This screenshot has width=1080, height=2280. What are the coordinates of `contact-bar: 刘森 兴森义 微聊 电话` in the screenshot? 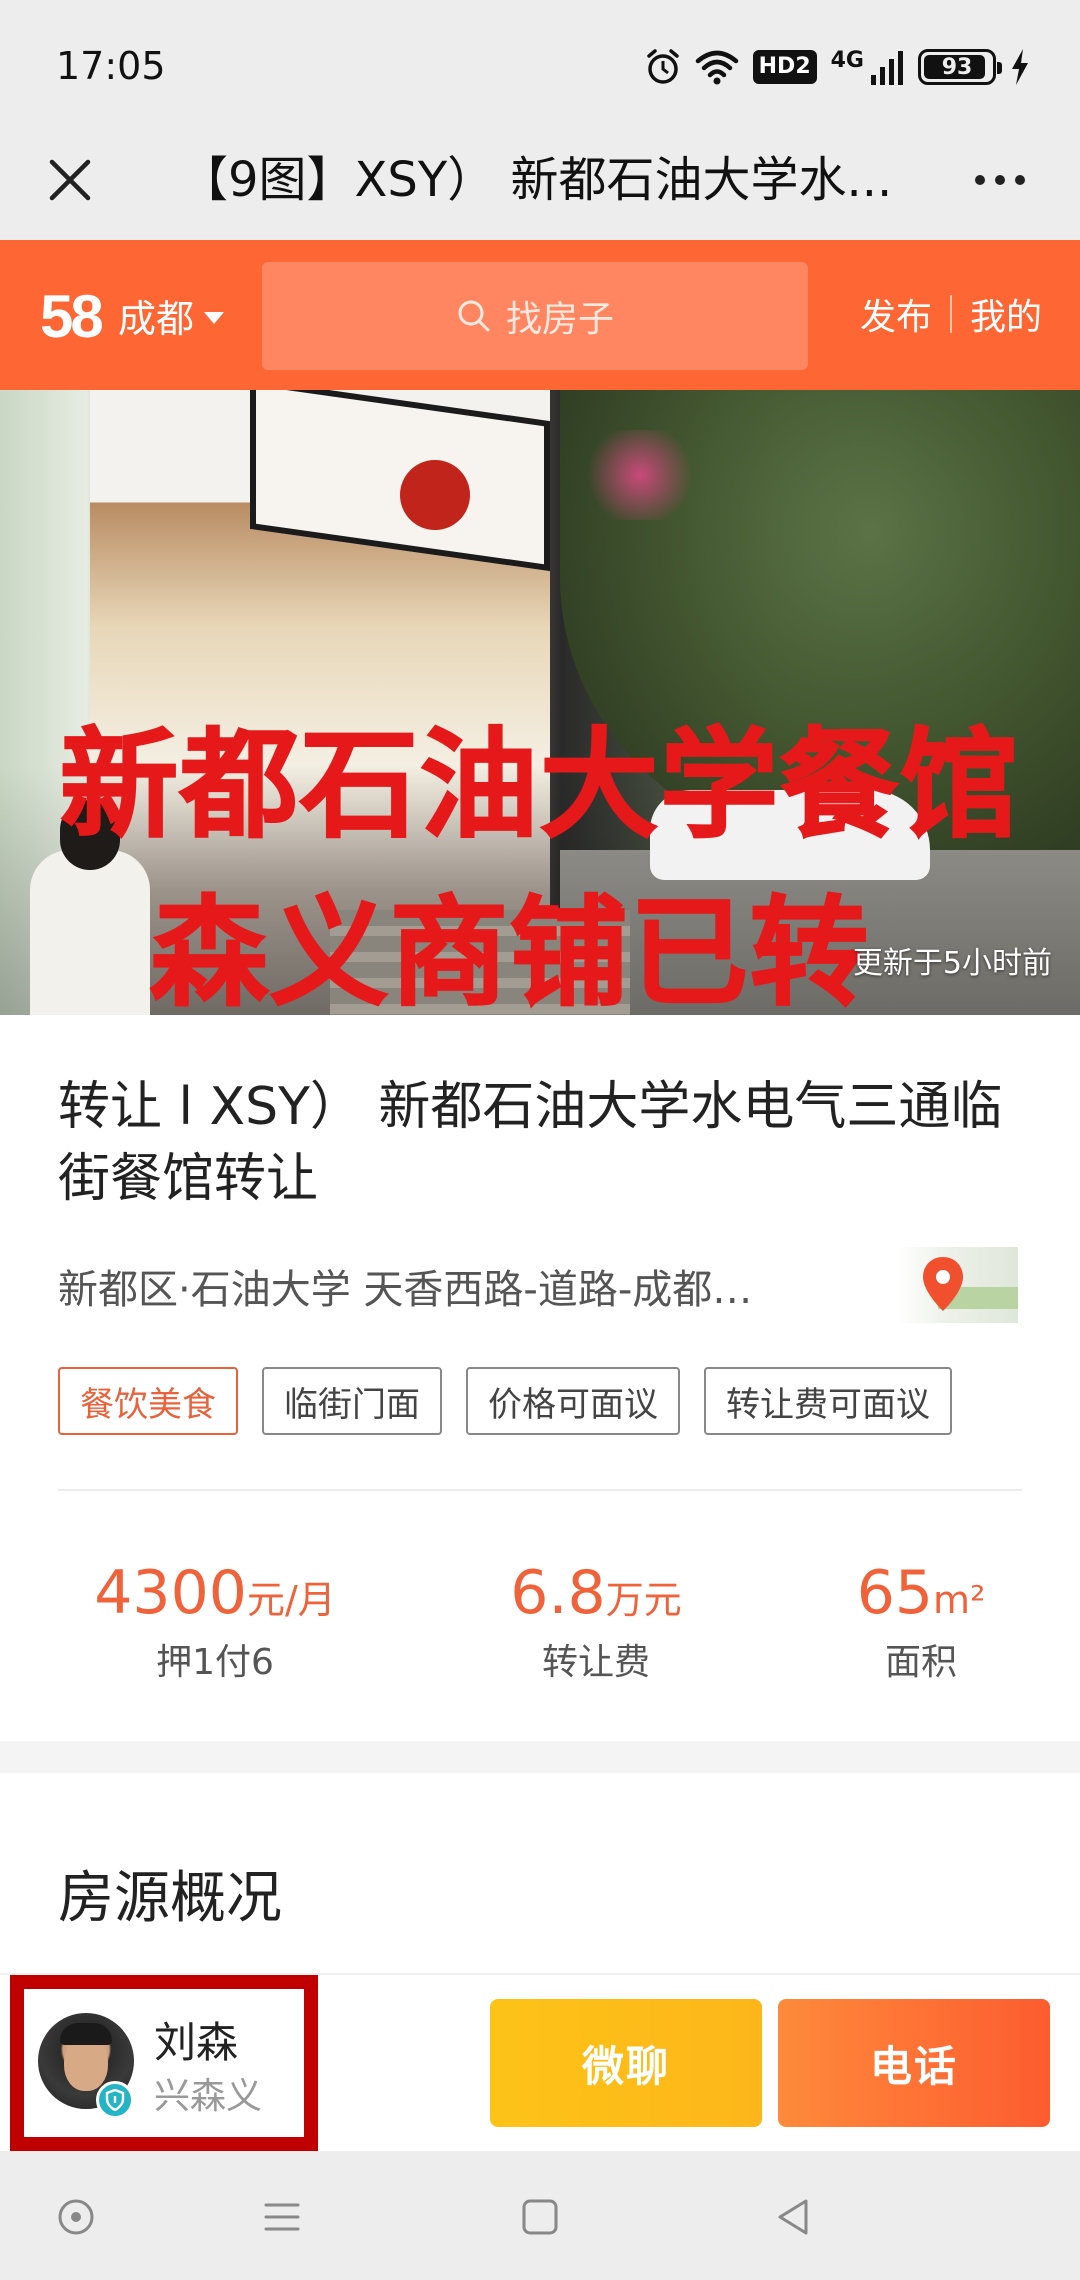 It's located at (540, 2062).